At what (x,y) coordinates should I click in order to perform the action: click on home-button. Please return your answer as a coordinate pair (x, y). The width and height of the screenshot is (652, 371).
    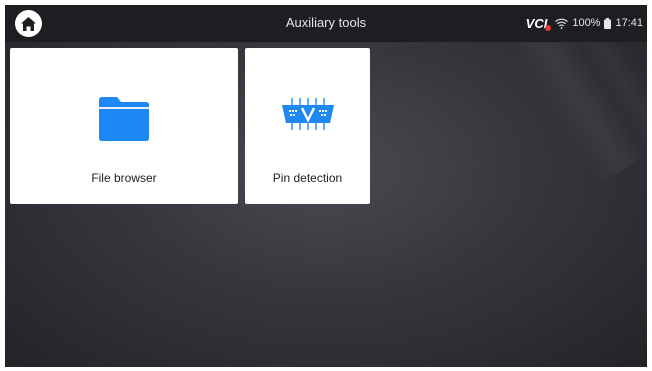
    Looking at the image, I should click on (28, 23).